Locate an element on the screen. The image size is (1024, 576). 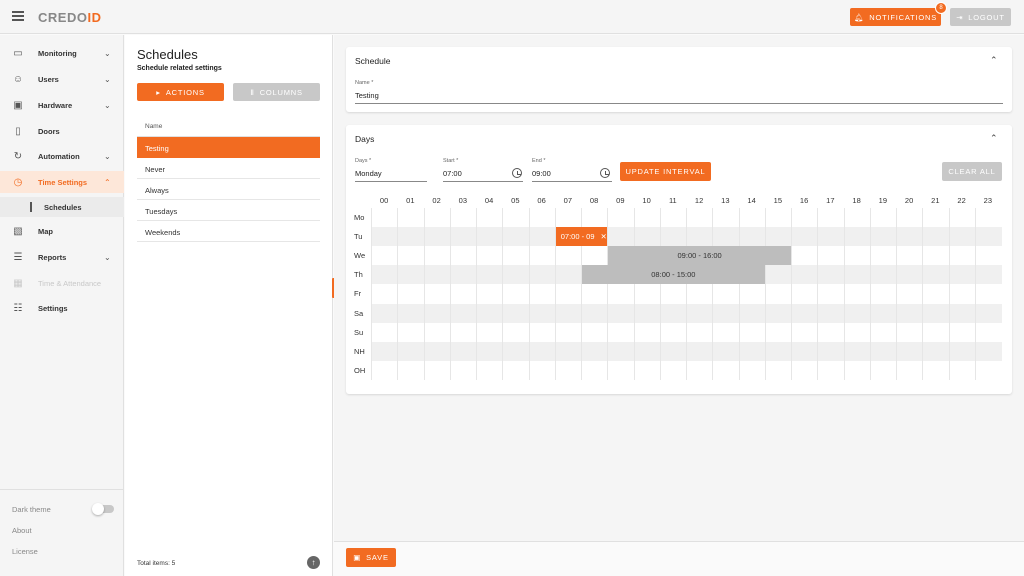
interval-label: 09:00 - 16:00 is located at coordinates (699, 256).